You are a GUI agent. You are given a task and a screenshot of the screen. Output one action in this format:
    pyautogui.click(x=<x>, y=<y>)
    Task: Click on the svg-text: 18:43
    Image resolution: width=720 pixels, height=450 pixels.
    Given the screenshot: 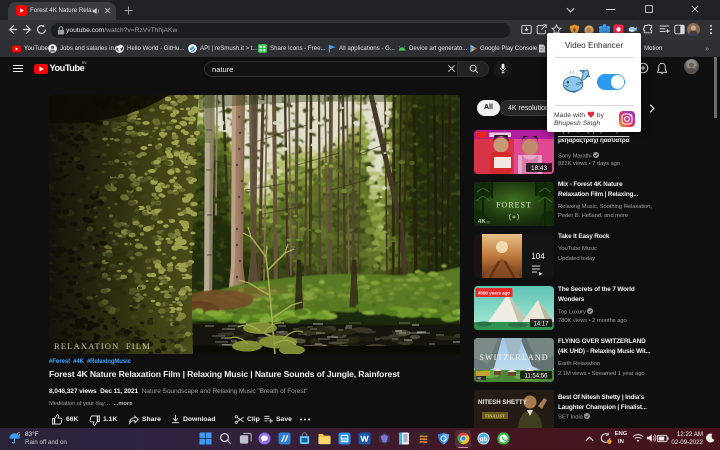 What is the action you would take?
    pyautogui.click(x=539, y=168)
    